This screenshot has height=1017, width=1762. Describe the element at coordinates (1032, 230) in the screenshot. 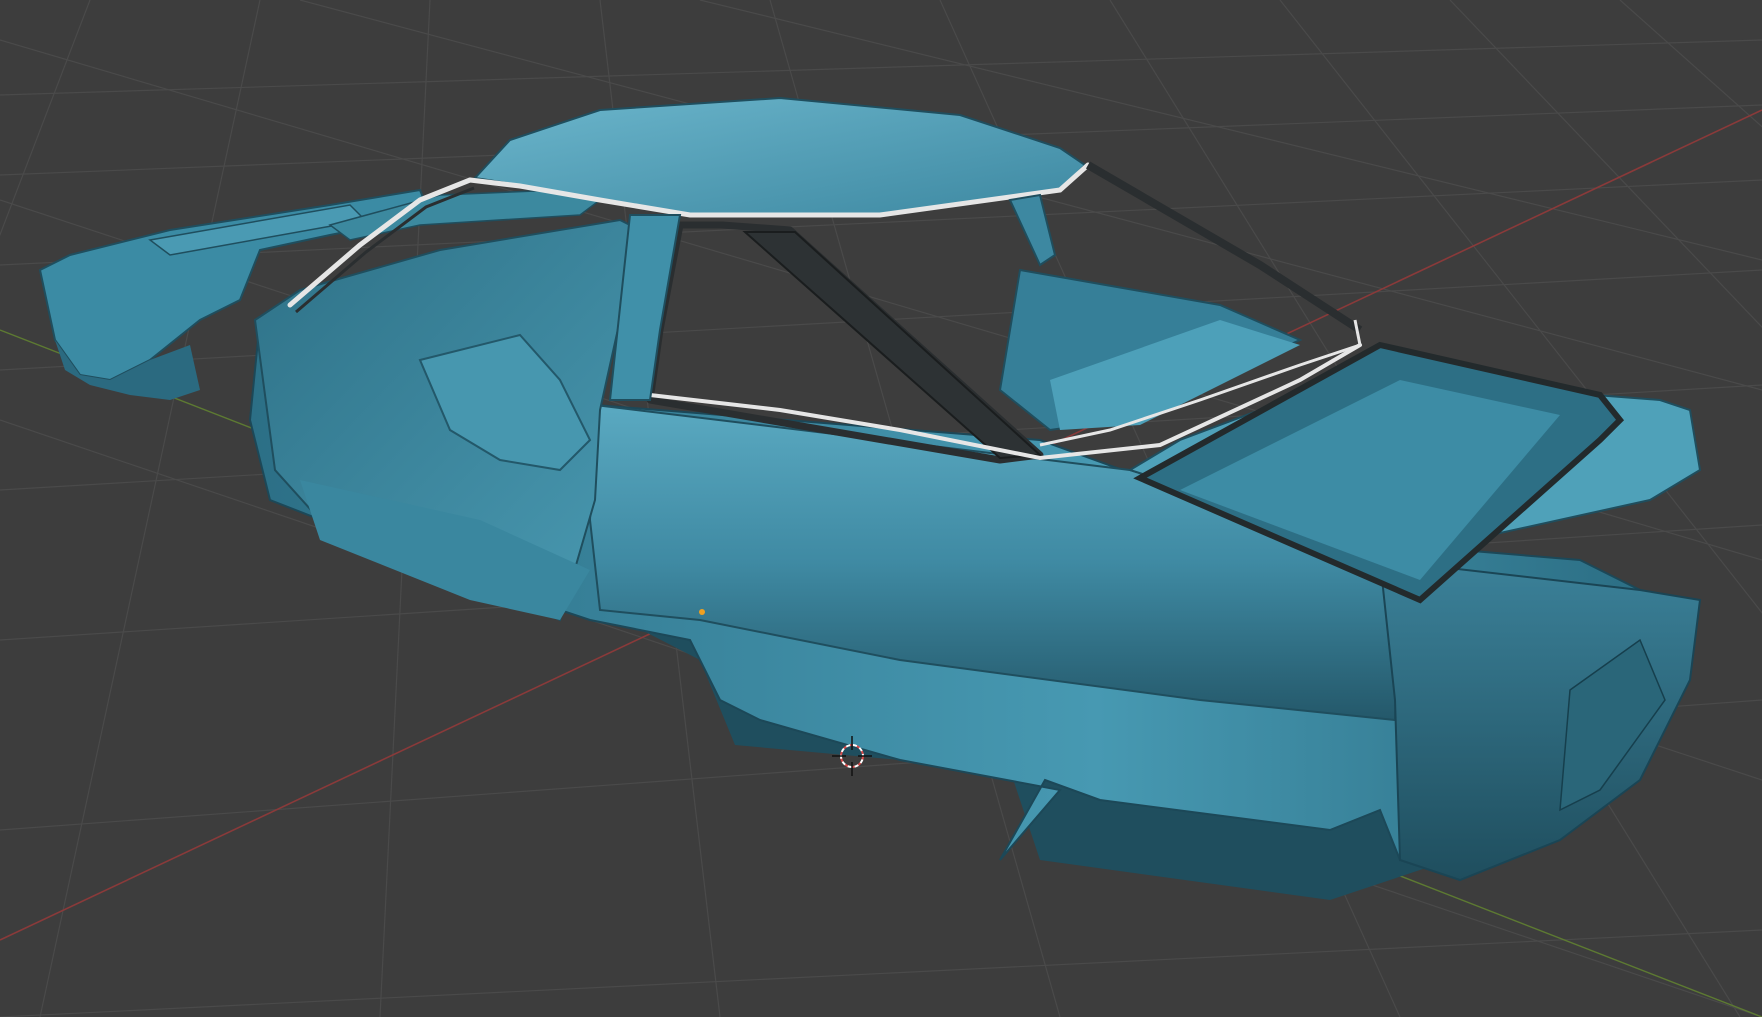

I see `a-pillar` at that location.